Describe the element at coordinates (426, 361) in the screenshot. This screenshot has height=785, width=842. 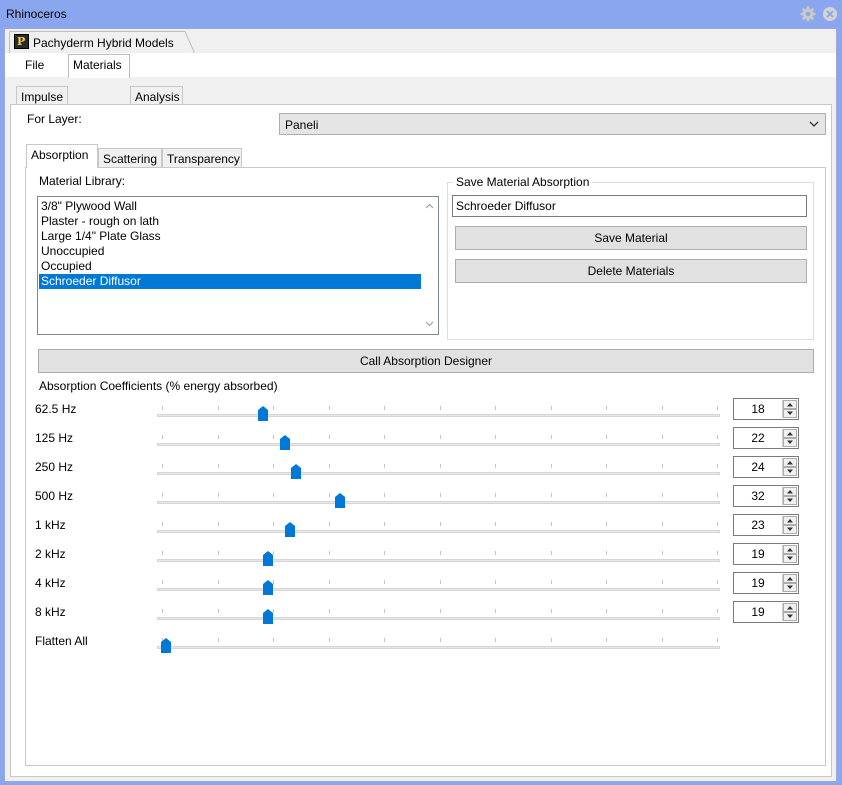
I see `absorption-designer-button: Call Absorption Designer` at that location.